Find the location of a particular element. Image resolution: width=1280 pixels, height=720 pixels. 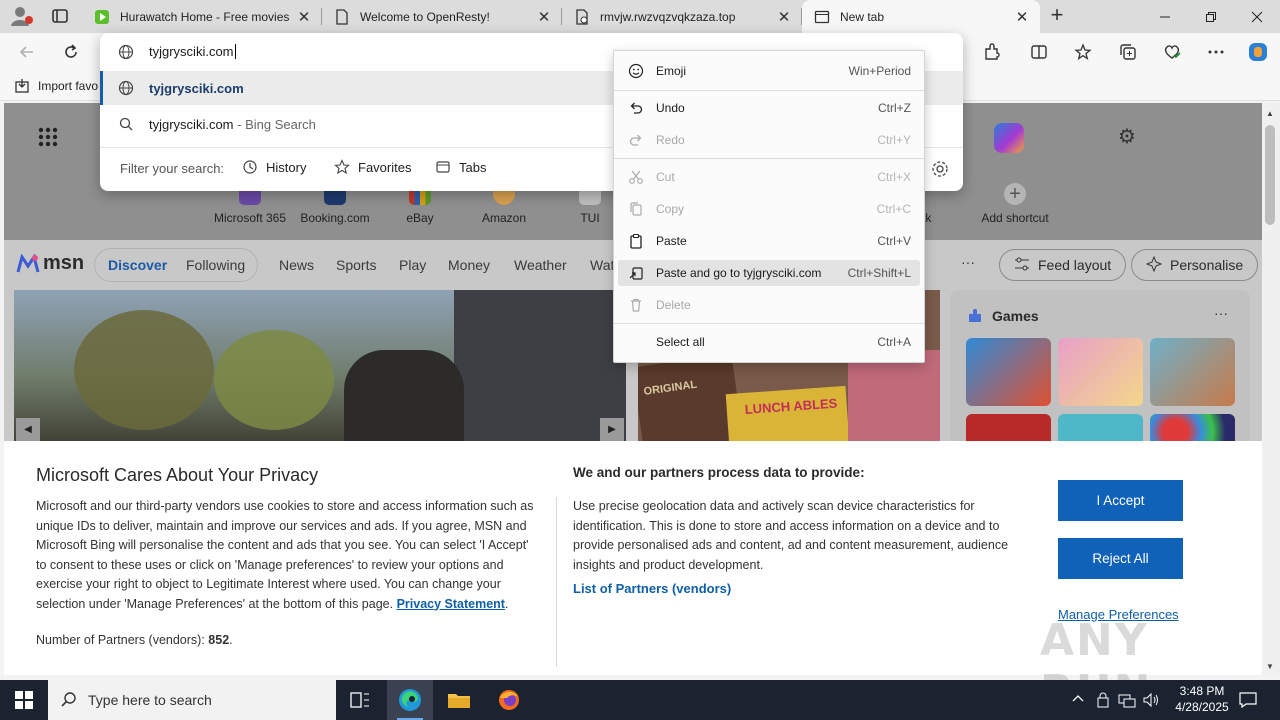

tray-network-lock-icon is located at coordinates (1103, 701).